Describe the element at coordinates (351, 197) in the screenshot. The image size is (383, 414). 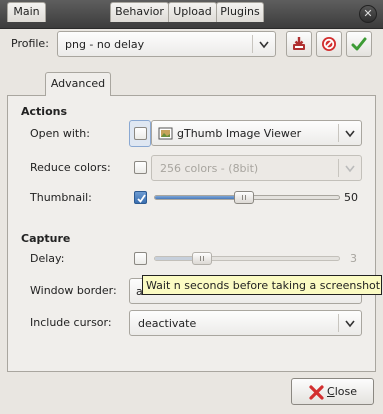
I see `thumbnail-value: 50` at that location.